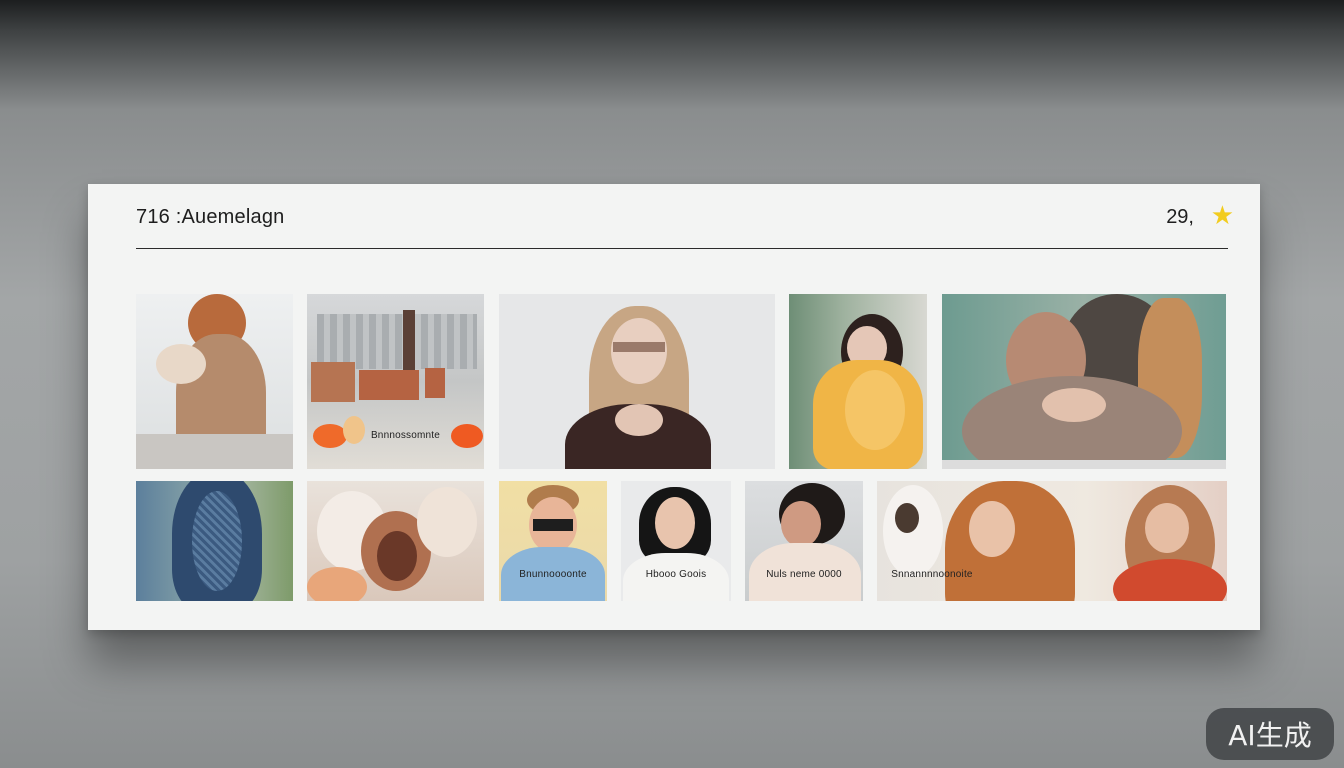  Describe the element at coordinates (1270, 734) in the screenshot. I see `ai-generated-badge: AI生成` at that location.